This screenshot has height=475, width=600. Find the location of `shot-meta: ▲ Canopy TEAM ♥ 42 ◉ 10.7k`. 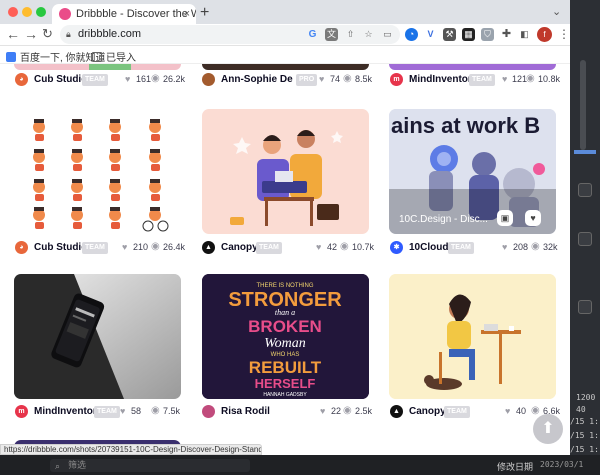

shot-meta: ▲ Canopy TEAM ♥ 42 ◉ 10.7k is located at coordinates (288, 248).